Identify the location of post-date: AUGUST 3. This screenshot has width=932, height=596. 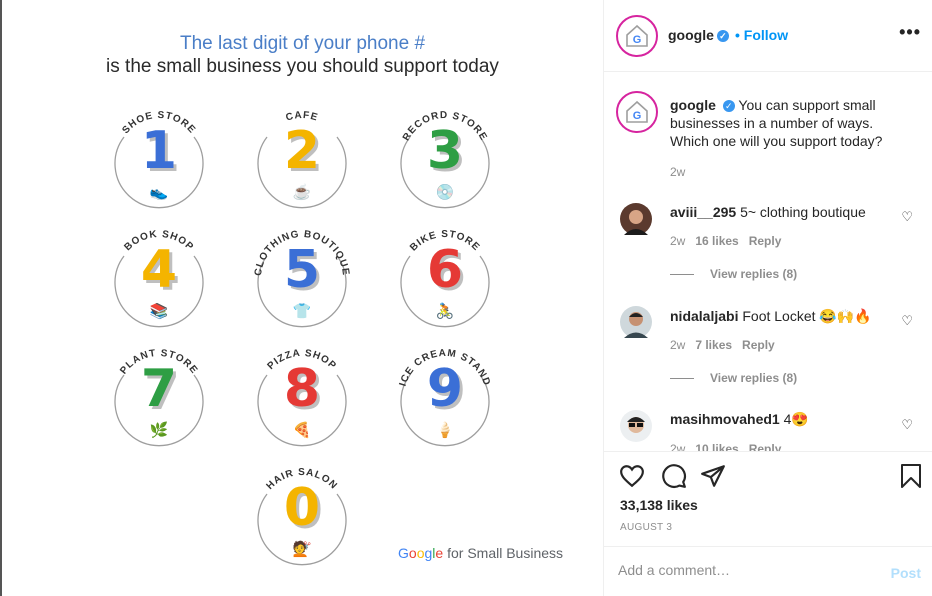
(646, 527).